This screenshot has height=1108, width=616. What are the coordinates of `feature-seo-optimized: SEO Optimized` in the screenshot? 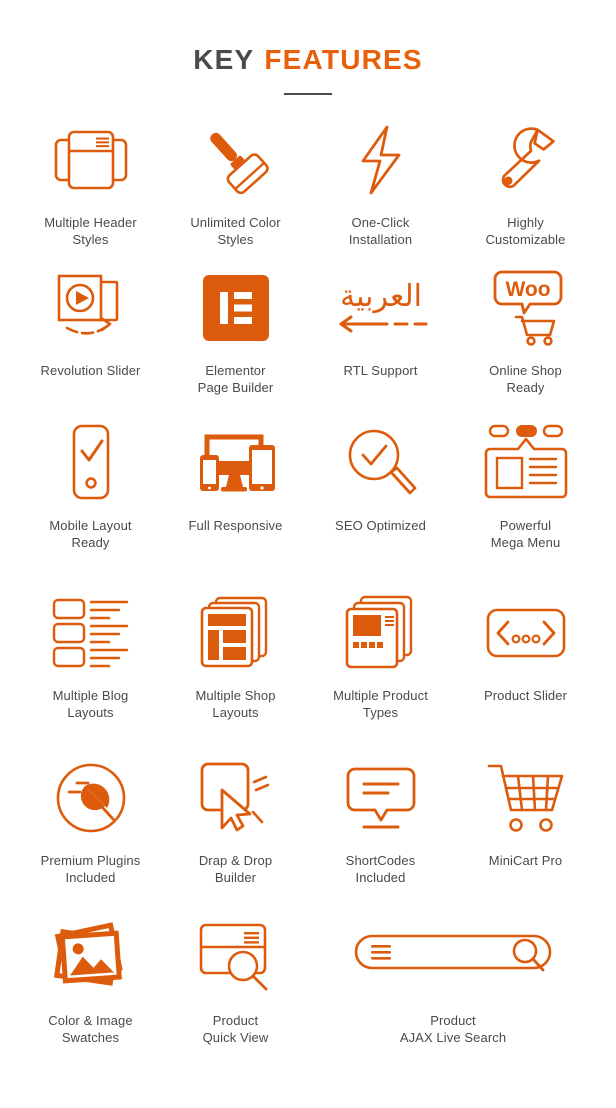 It's located at (380, 505).